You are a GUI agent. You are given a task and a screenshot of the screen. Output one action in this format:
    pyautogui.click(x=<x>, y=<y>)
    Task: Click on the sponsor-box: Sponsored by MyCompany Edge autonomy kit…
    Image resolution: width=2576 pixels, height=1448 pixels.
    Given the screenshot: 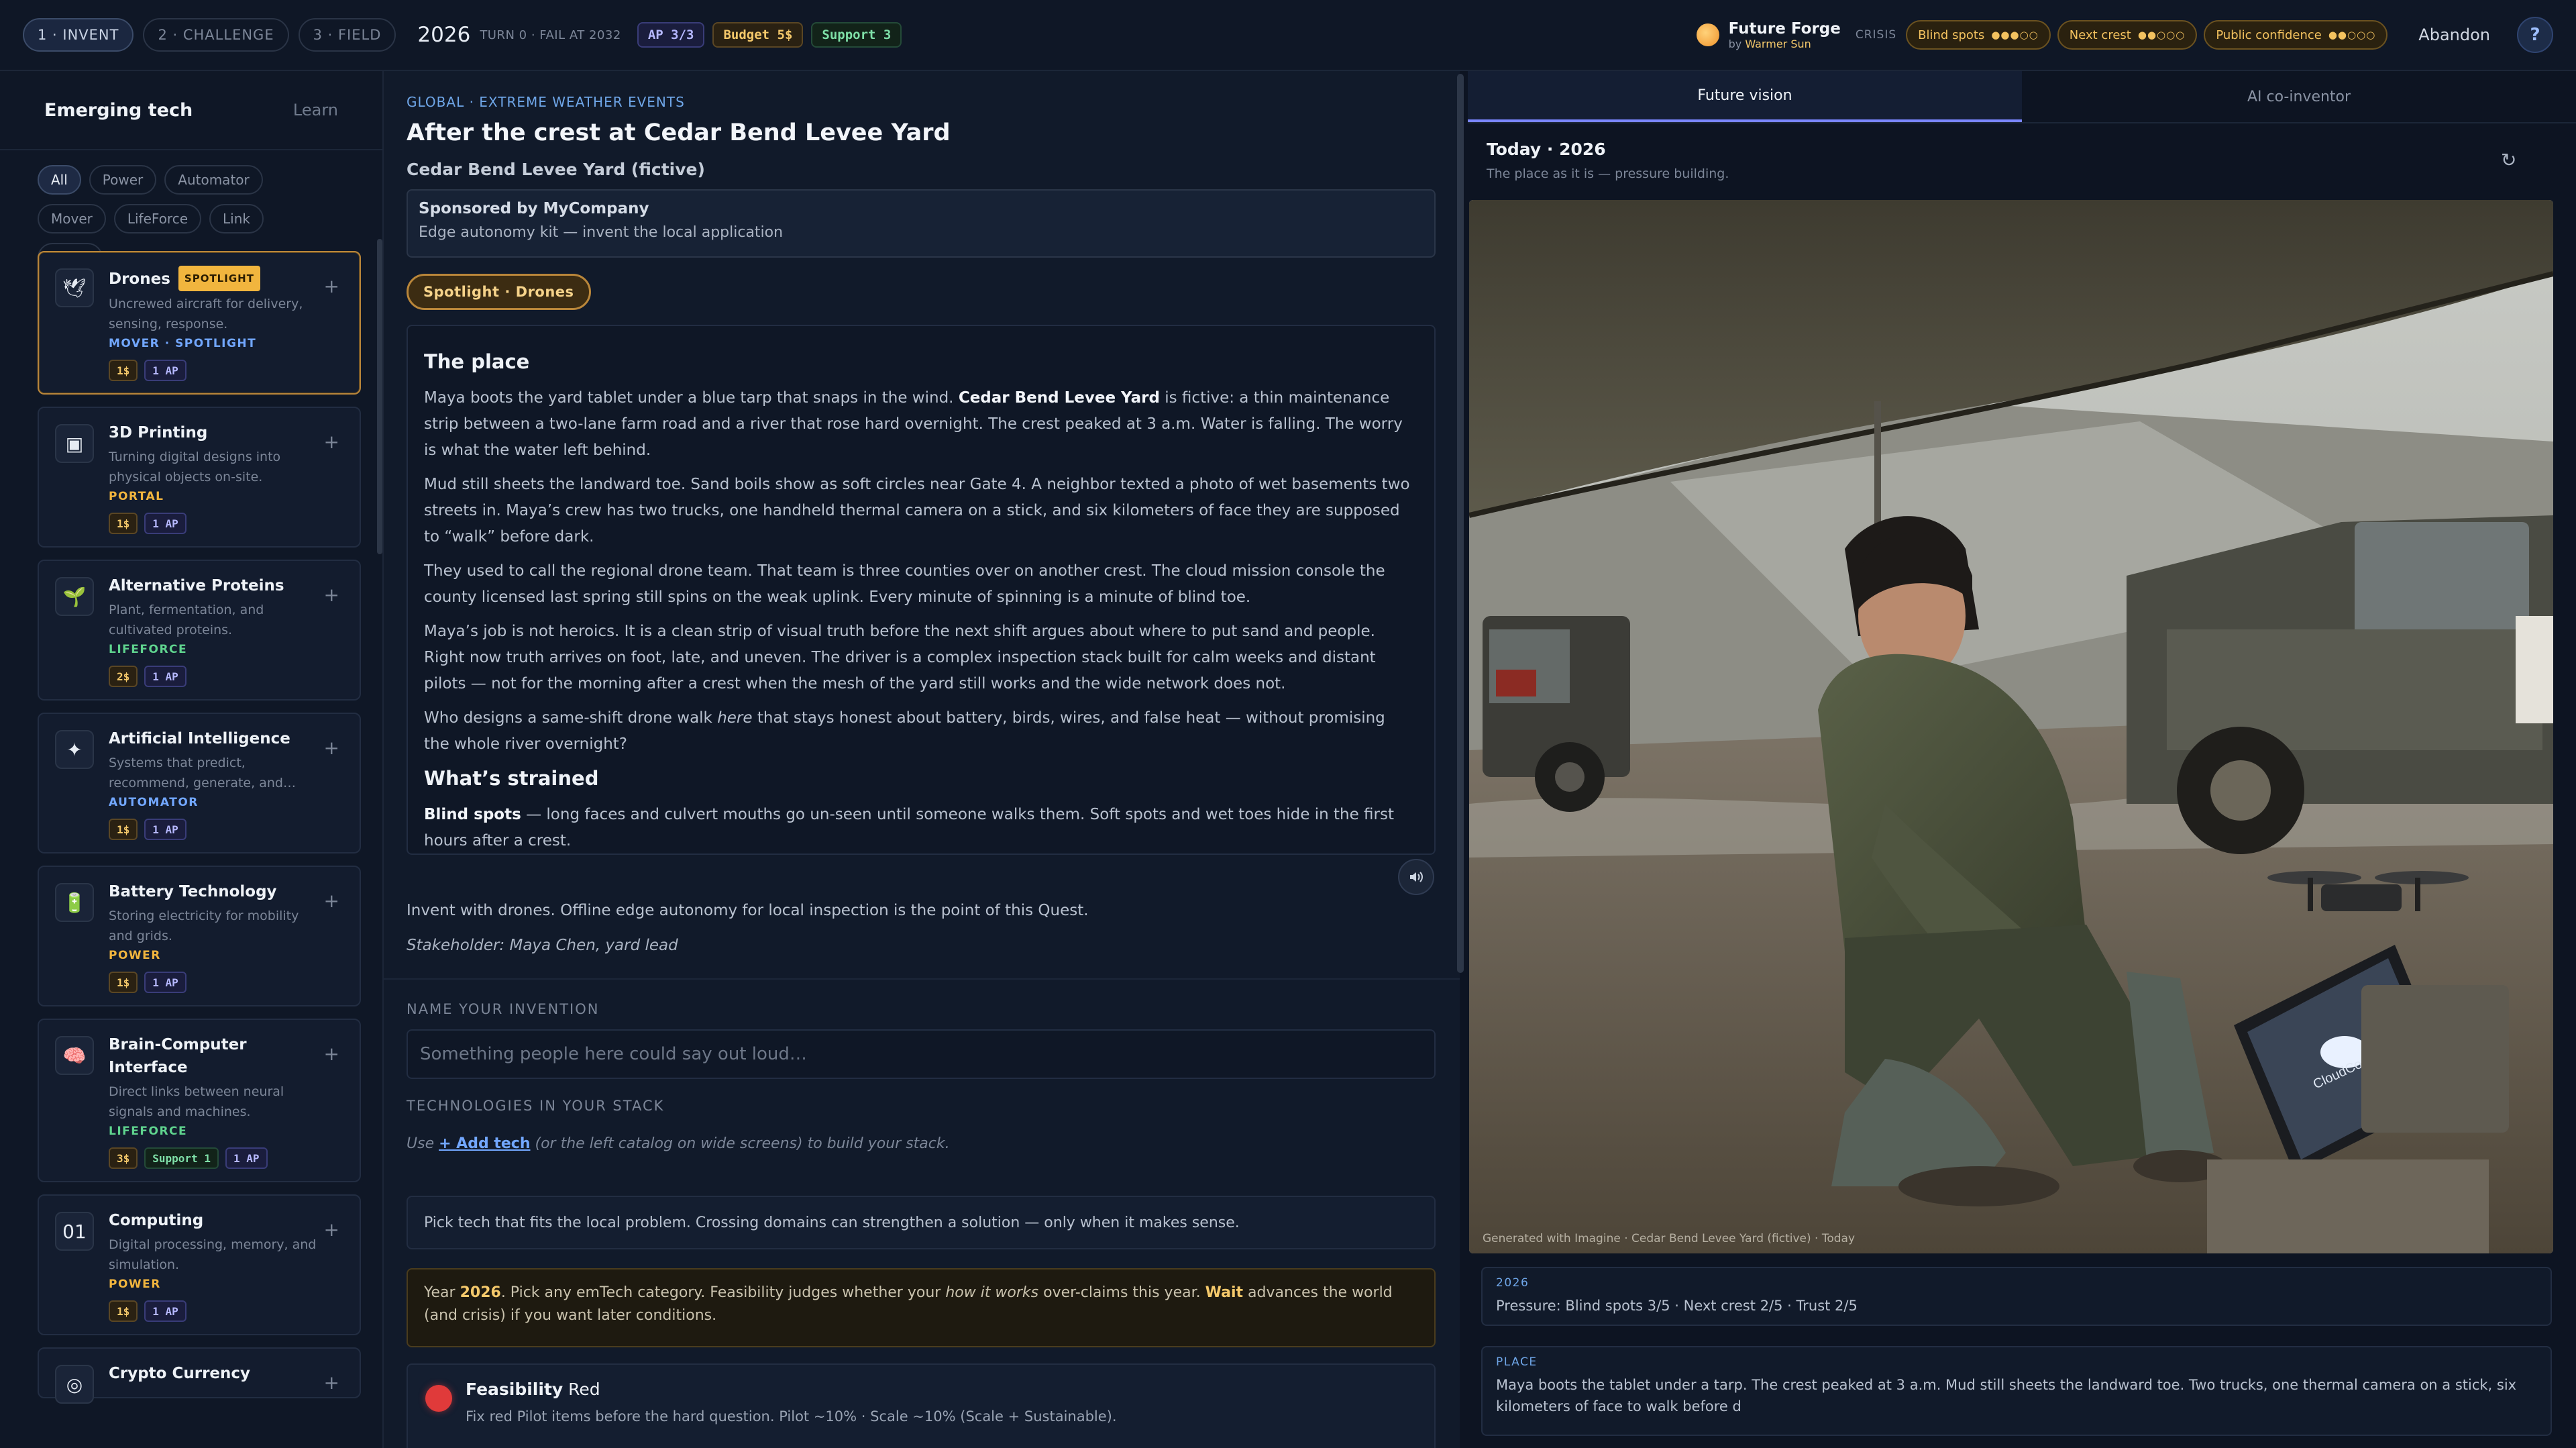 What is the action you would take?
    pyautogui.click(x=921, y=223)
    